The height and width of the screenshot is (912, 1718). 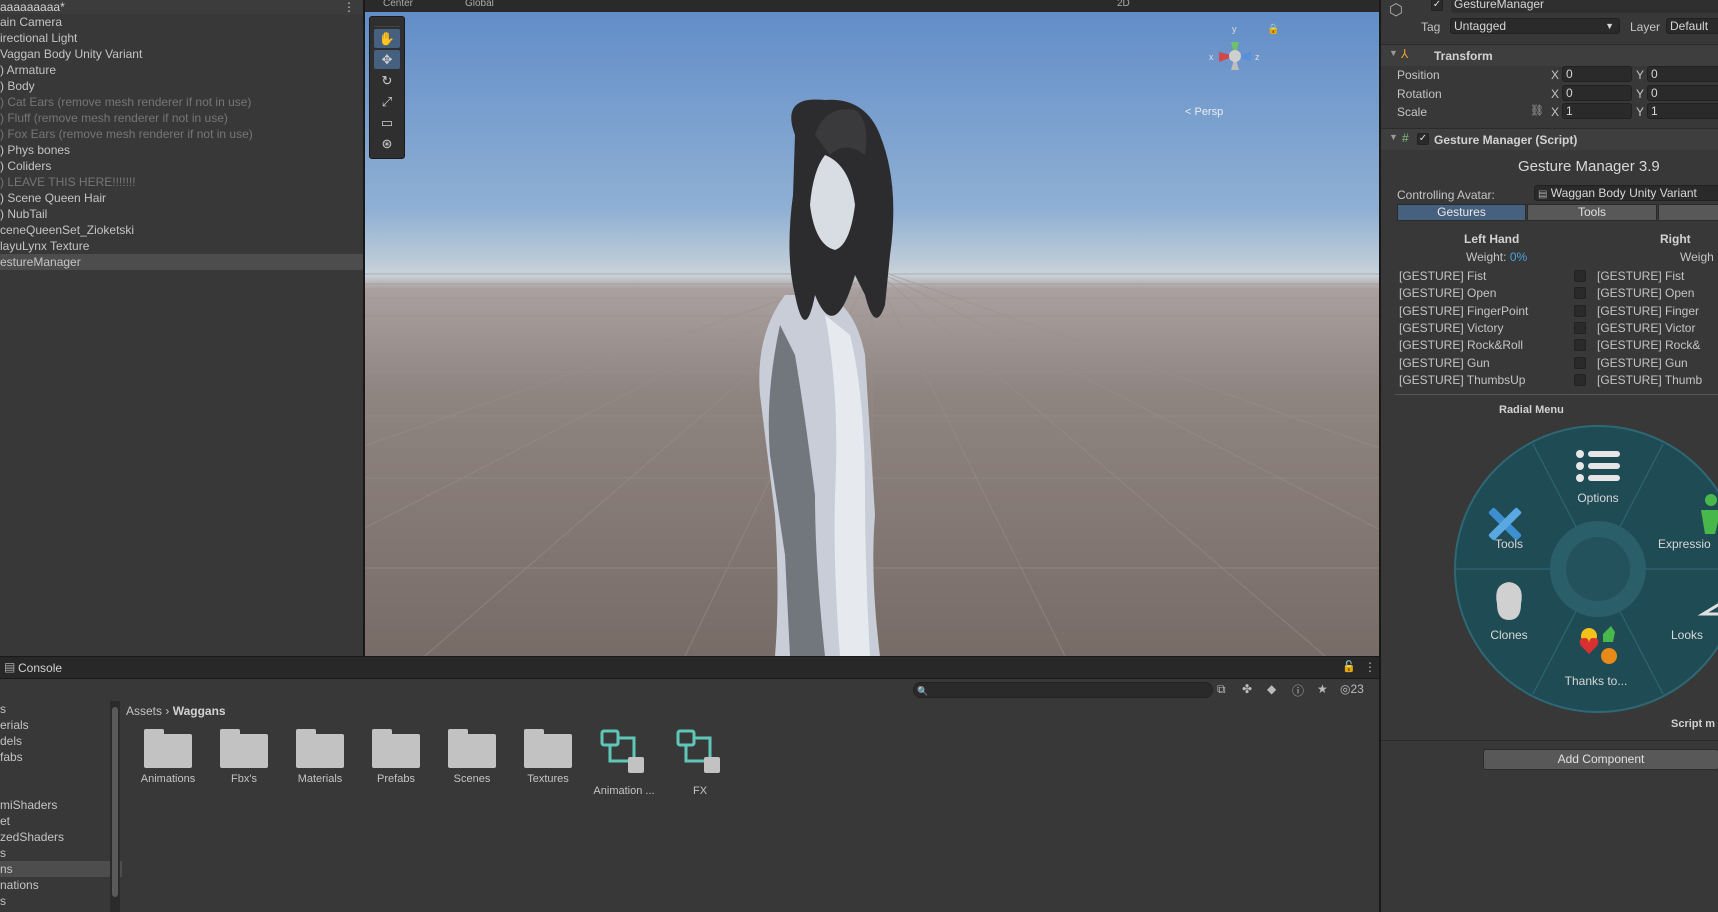 I want to click on hierarchy-item: irectional Light, so click(x=181, y=38).